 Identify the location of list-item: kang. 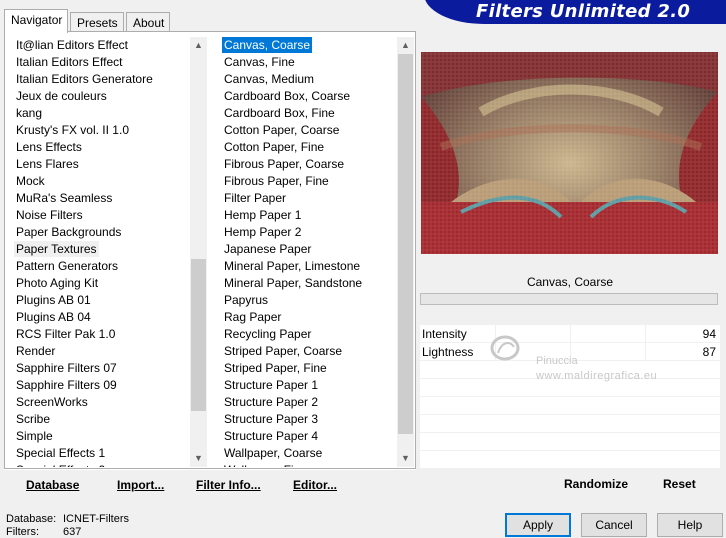
(29, 113).